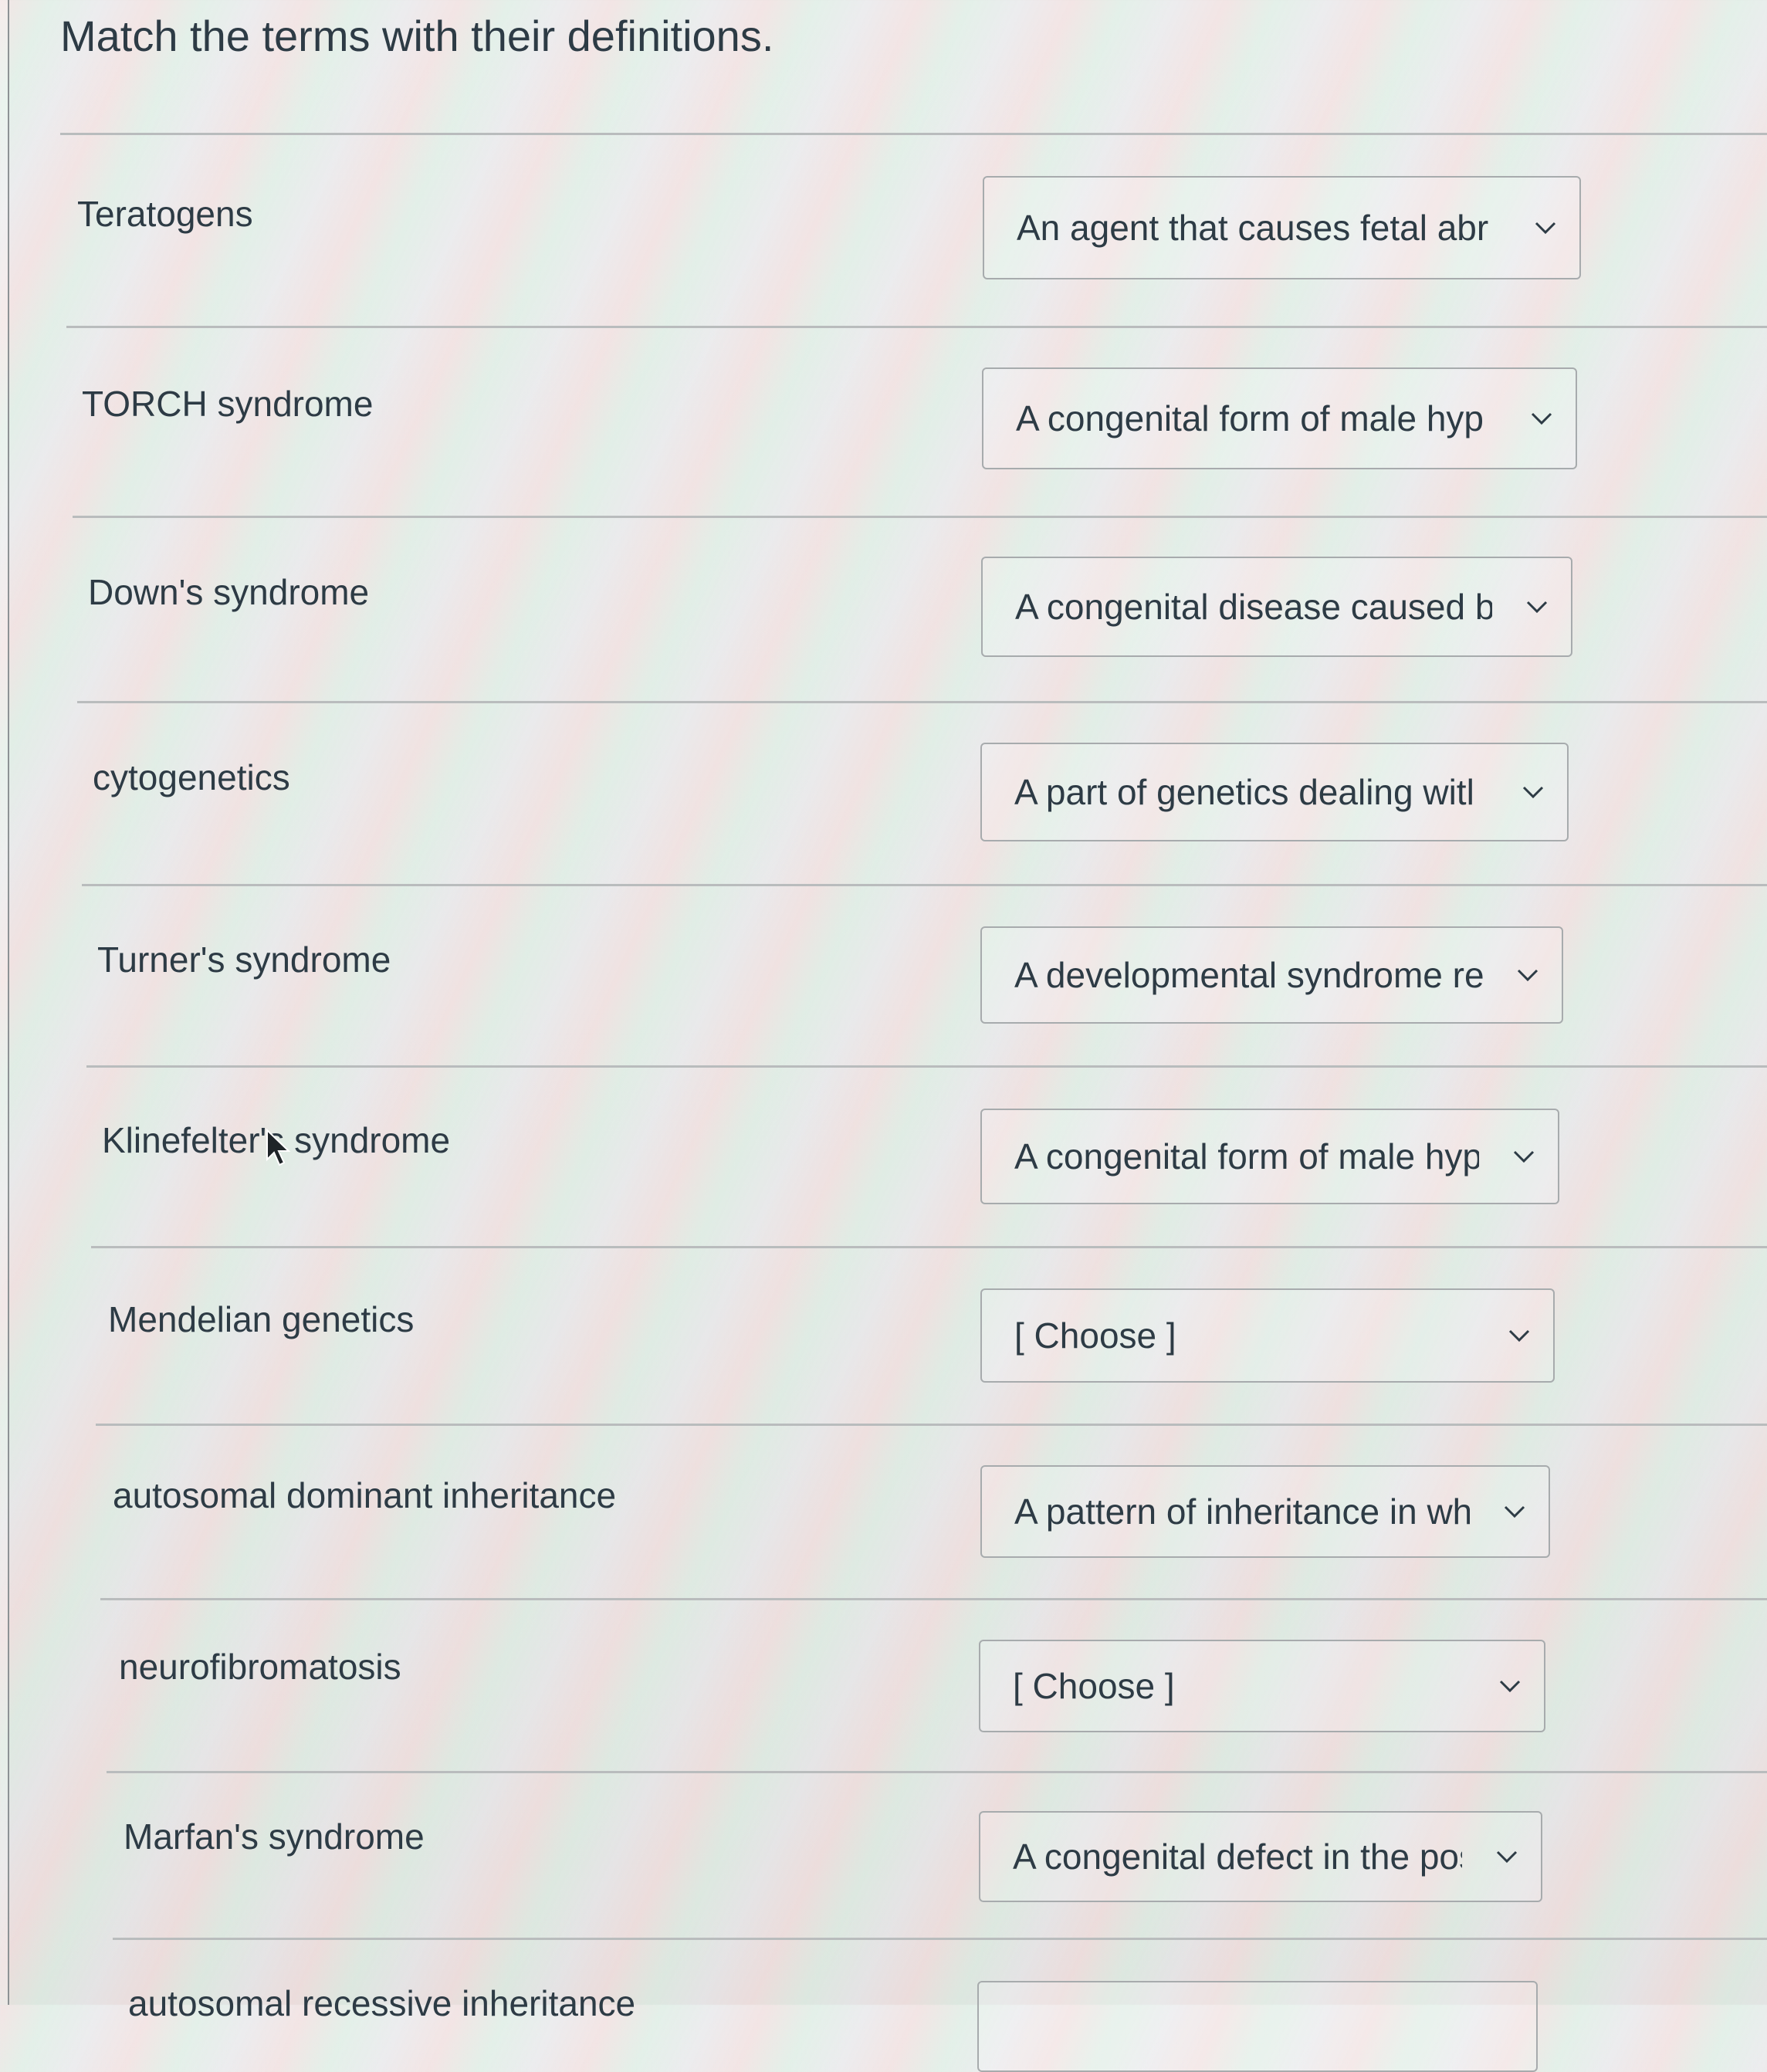  I want to click on definition-select: A congenital defect in the pos, so click(1260, 1856).